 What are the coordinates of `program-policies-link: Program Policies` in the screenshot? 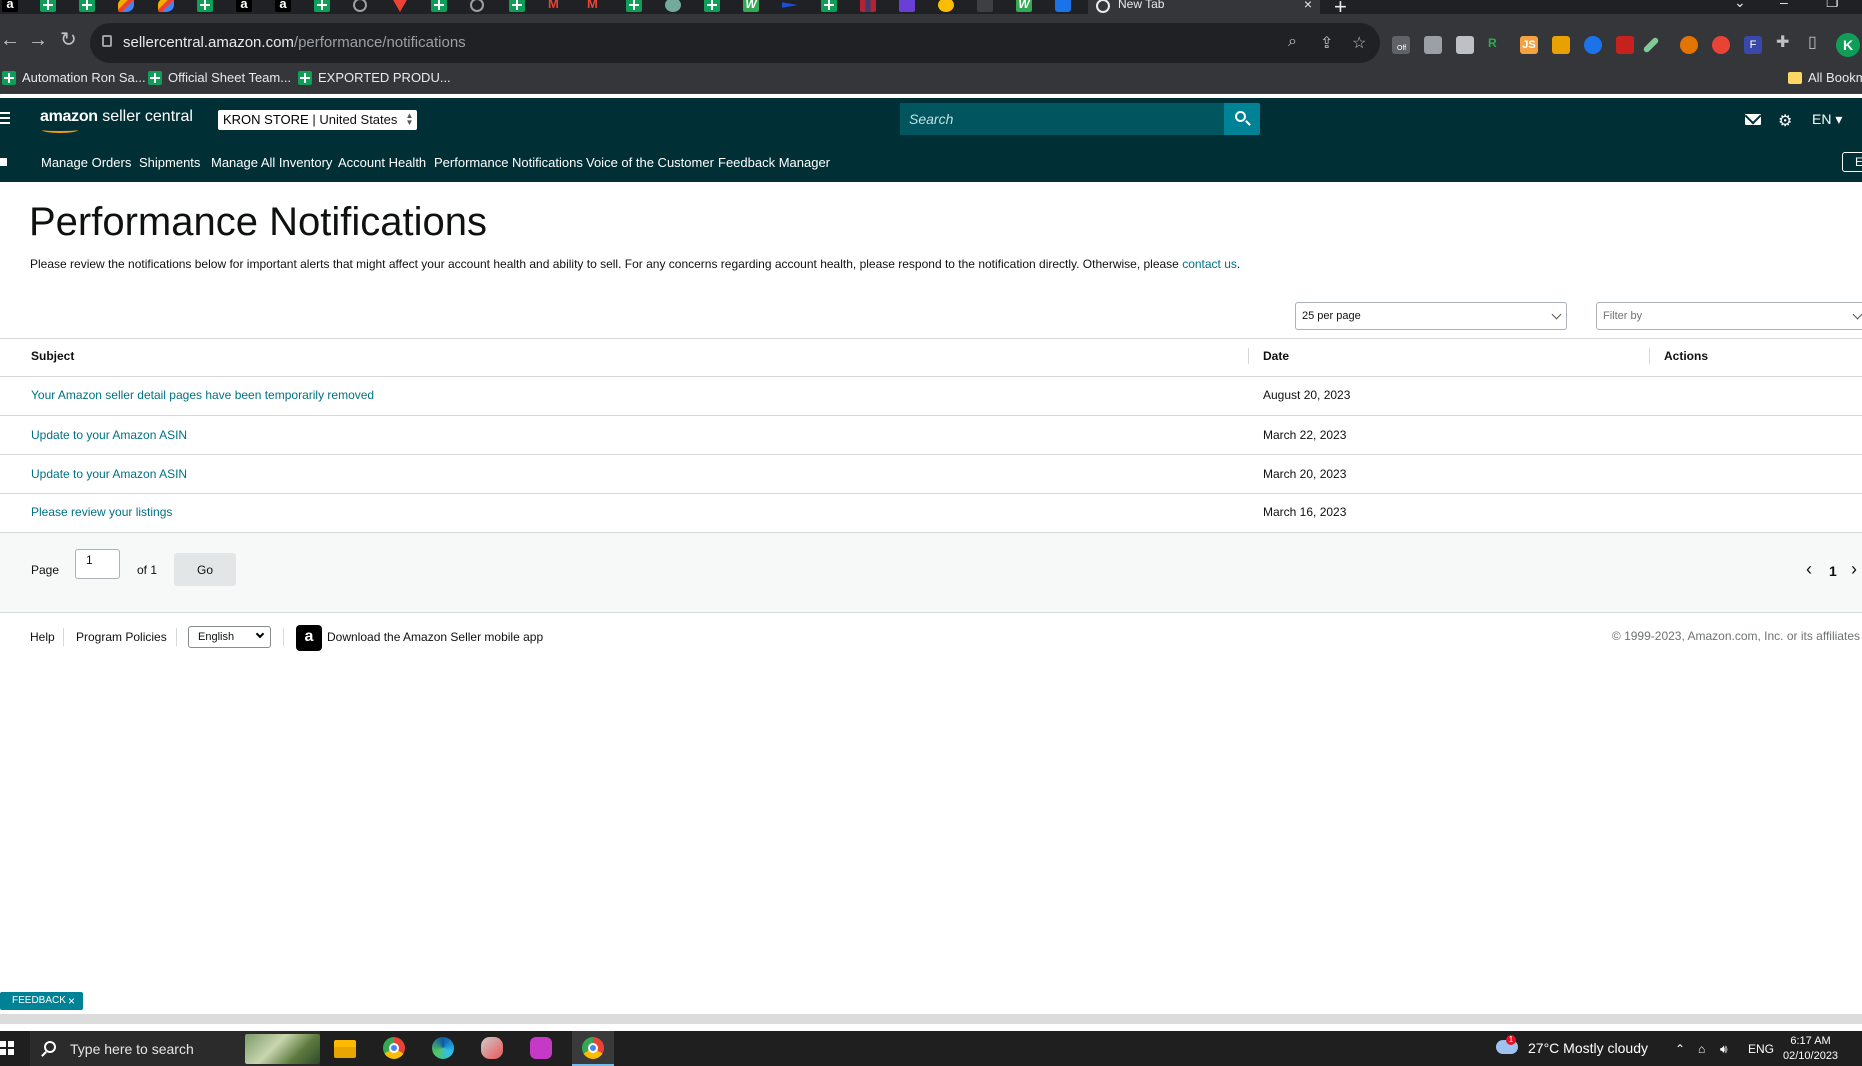 It's located at (121, 637).